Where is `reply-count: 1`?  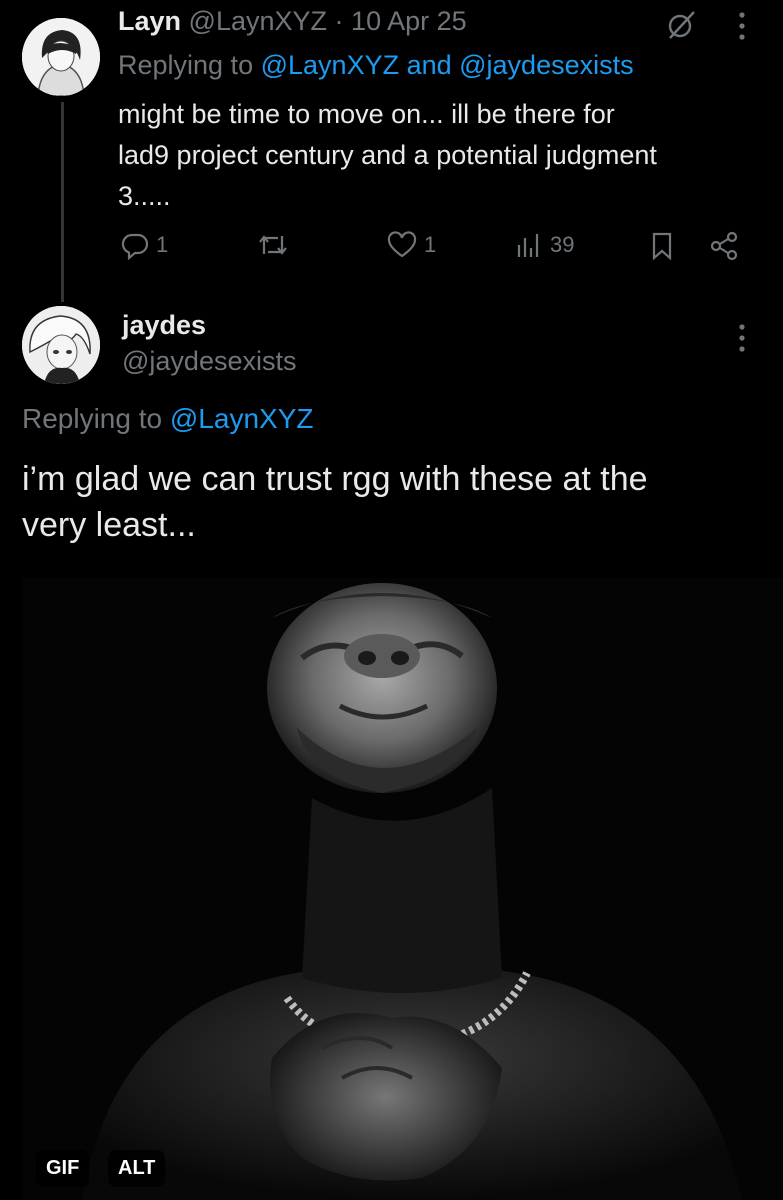
reply-count: 1 is located at coordinates (162, 244).